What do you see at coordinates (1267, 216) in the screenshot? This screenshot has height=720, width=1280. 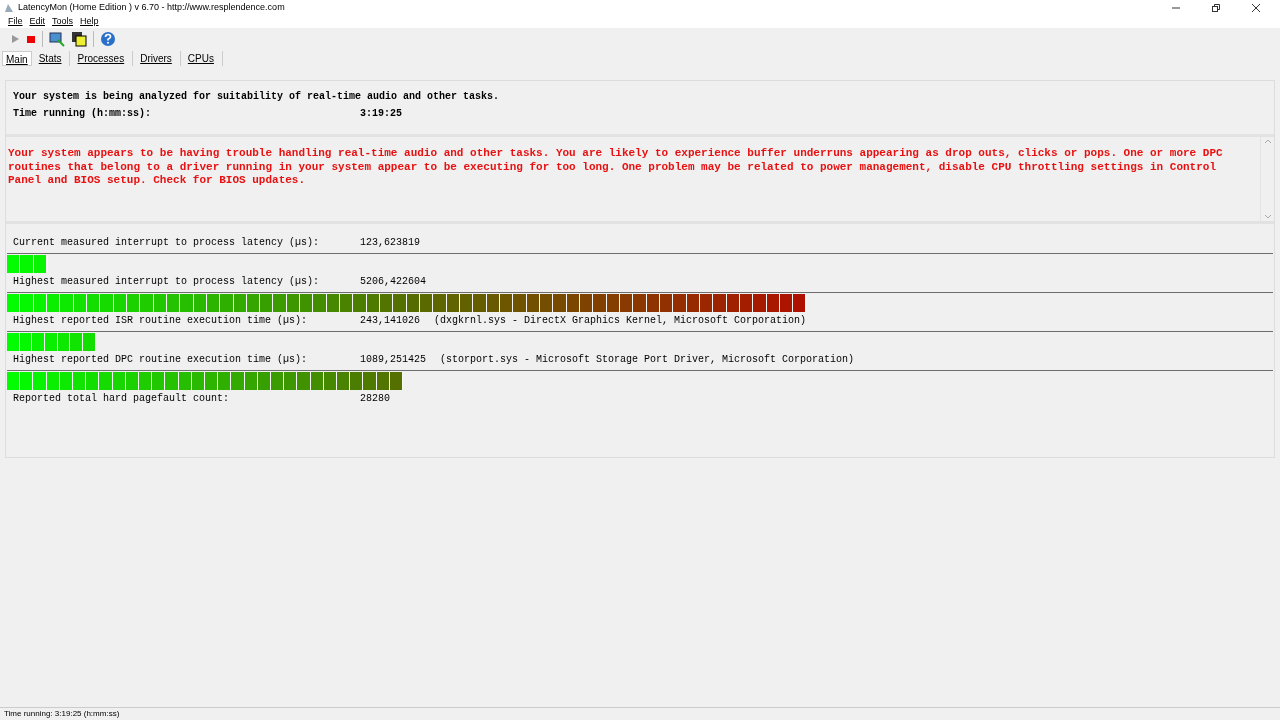 I see `scroll-down-icon` at bounding box center [1267, 216].